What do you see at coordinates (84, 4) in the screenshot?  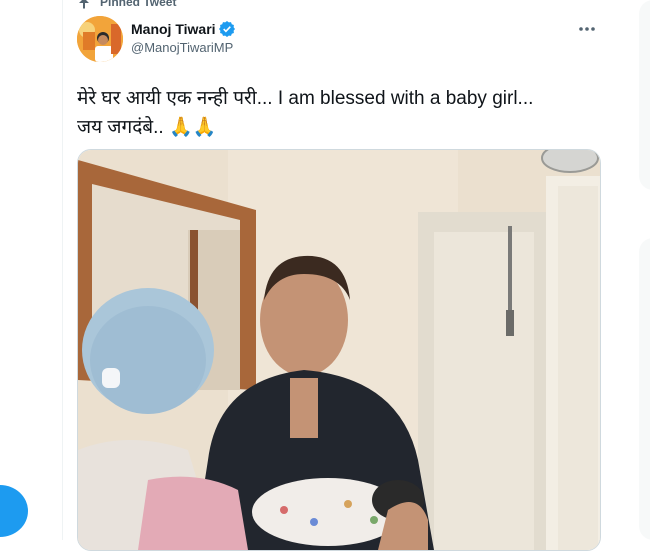 I see `pin-icon` at bounding box center [84, 4].